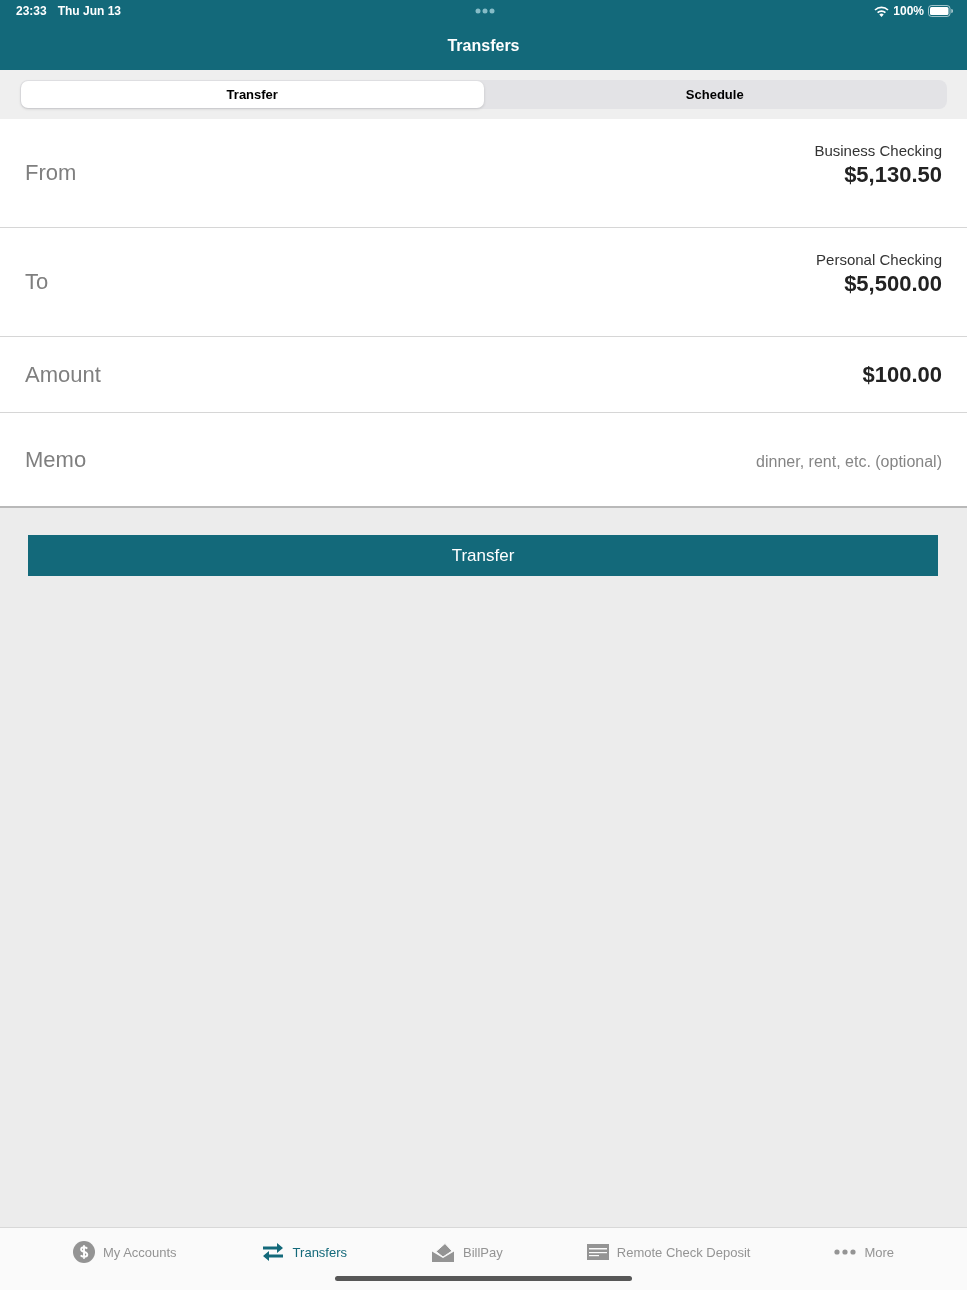  I want to click on field-label: Memo, so click(56, 459).